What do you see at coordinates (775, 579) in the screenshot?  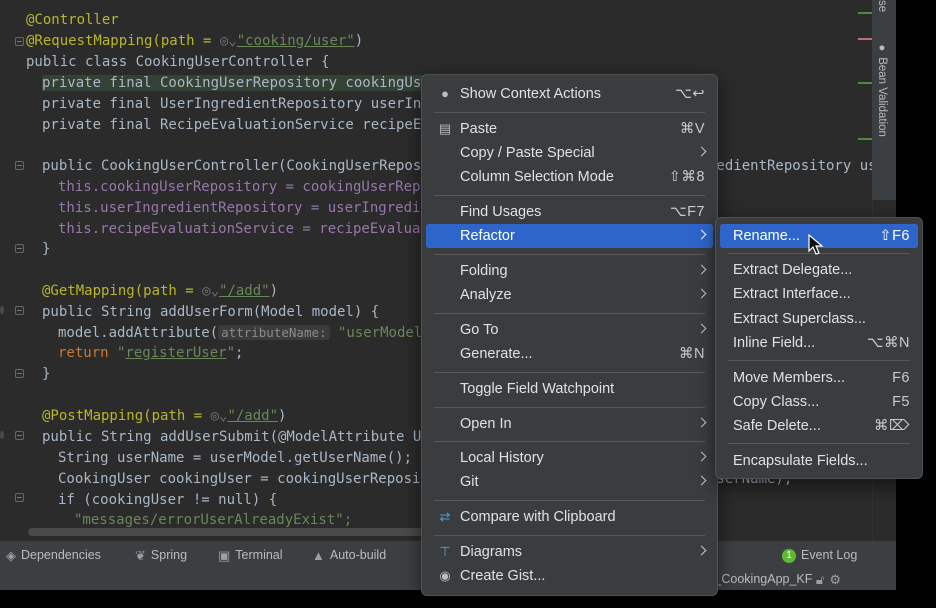 I see `project-name: te_CookingApp_KF 🔓︎⚙` at bounding box center [775, 579].